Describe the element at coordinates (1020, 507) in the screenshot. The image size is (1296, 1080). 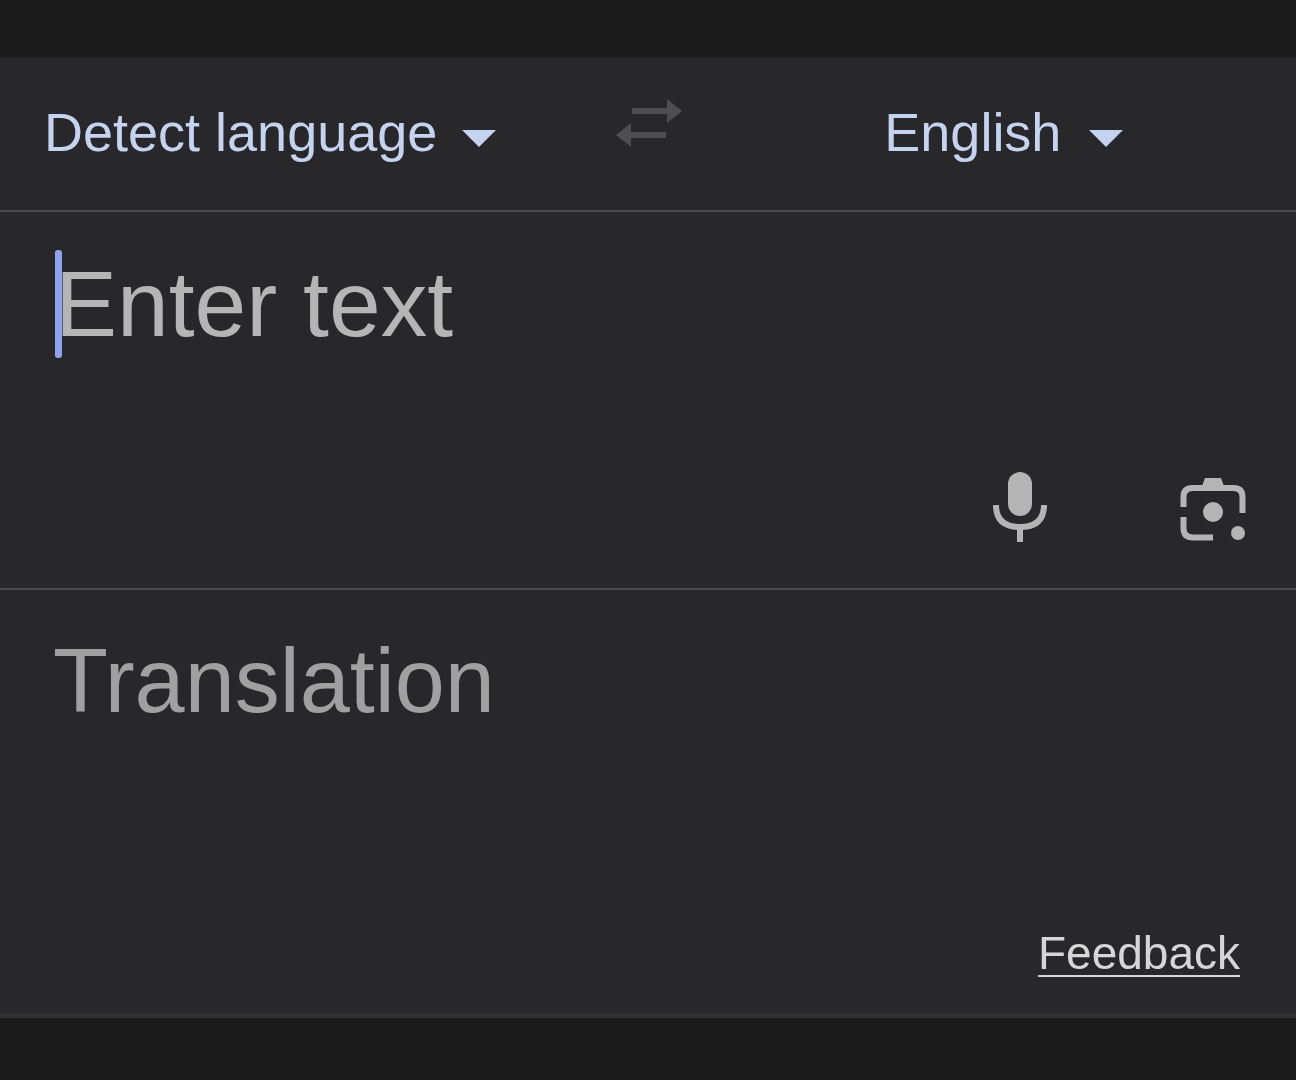
I see `microphone-button` at that location.